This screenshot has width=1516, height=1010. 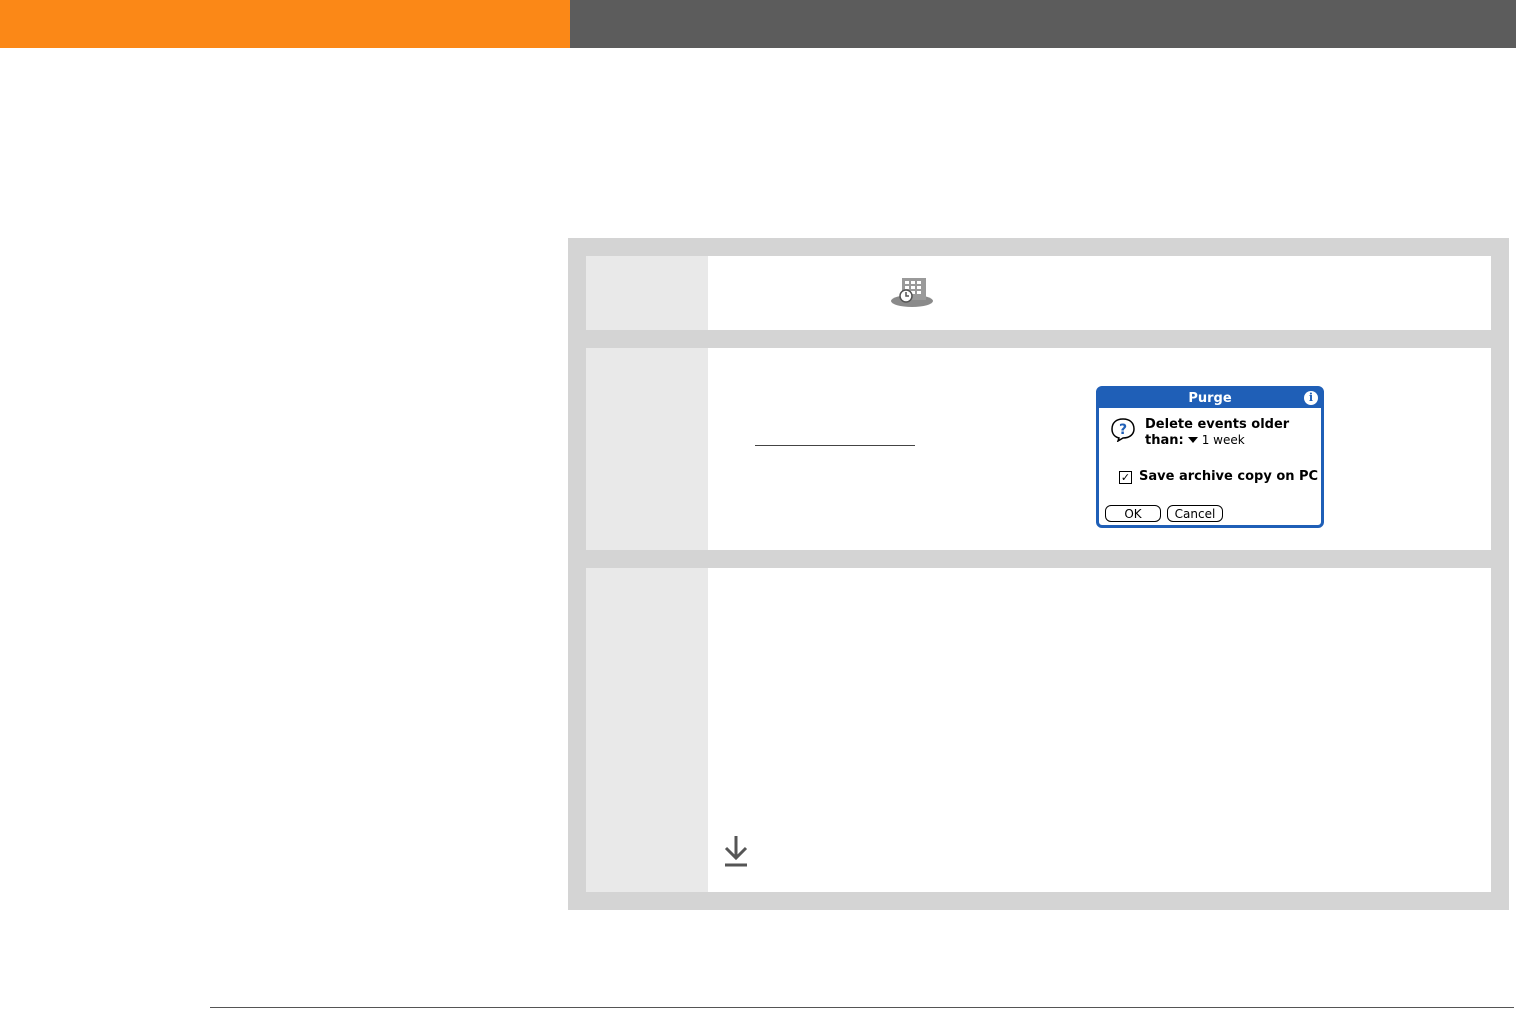 What do you see at coordinates (835, 445) in the screenshot?
I see `cross-reference-link` at bounding box center [835, 445].